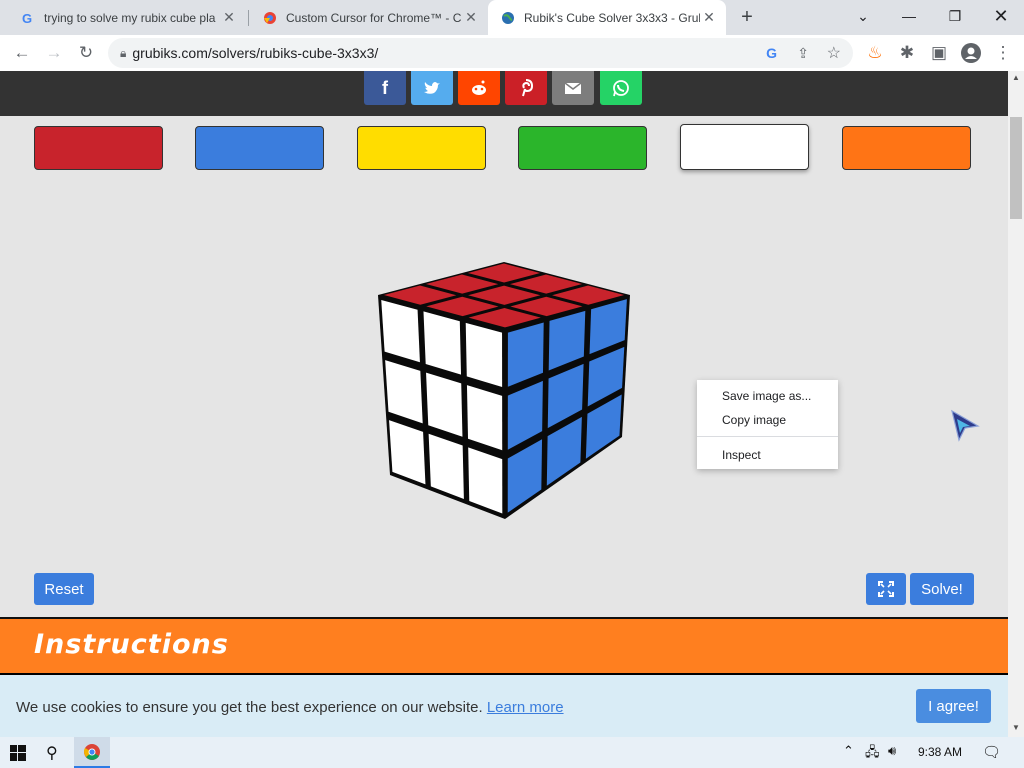  I want to click on tab-title: trying to solve my rubix cube pla, so click(130, 17).